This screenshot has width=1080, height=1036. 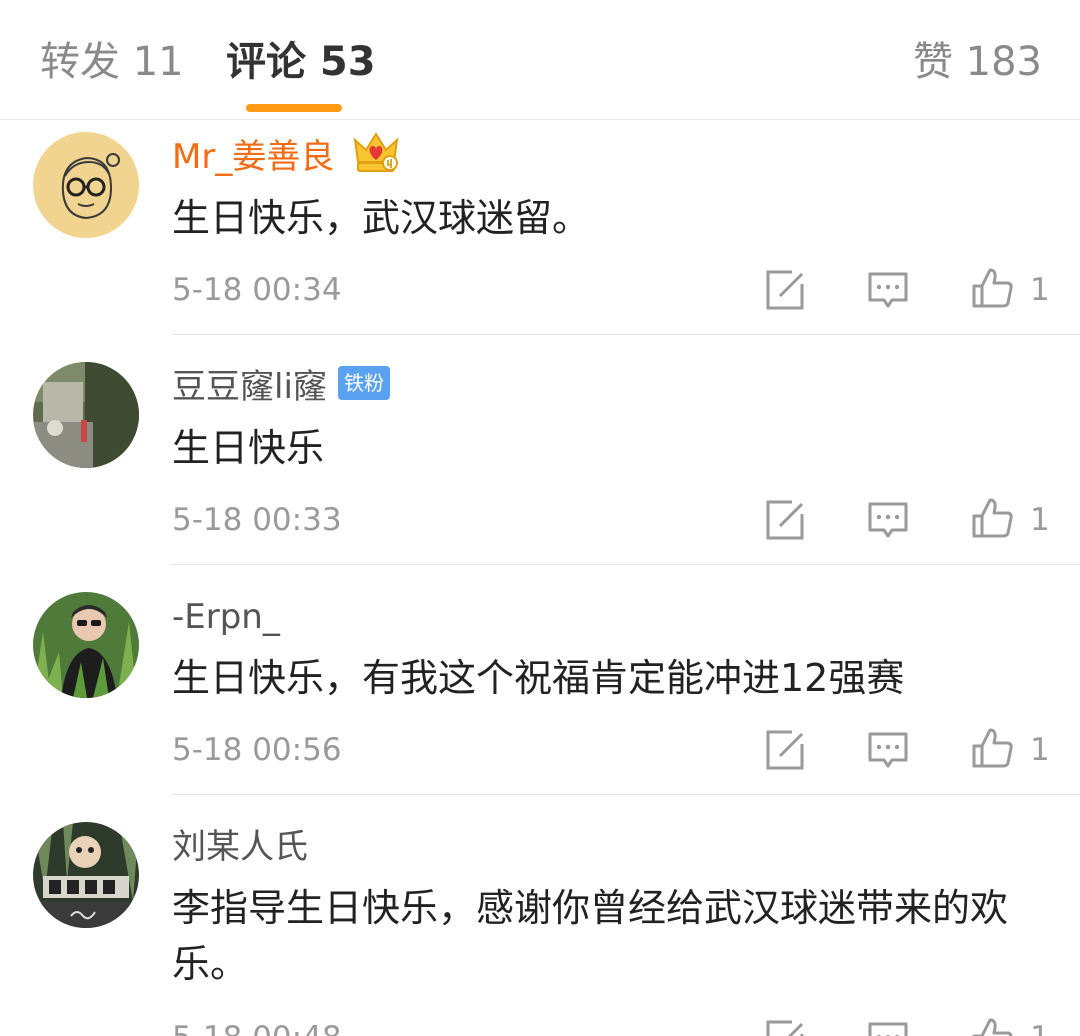 I want to click on timestamp: 5-18 00:48, so click(x=257, y=1027).